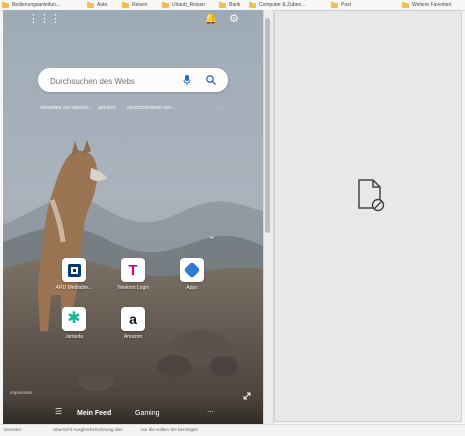  Describe the element at coordinates (147, 413) in the screenshot. I see `tab-gaming: Gaming` at that location.